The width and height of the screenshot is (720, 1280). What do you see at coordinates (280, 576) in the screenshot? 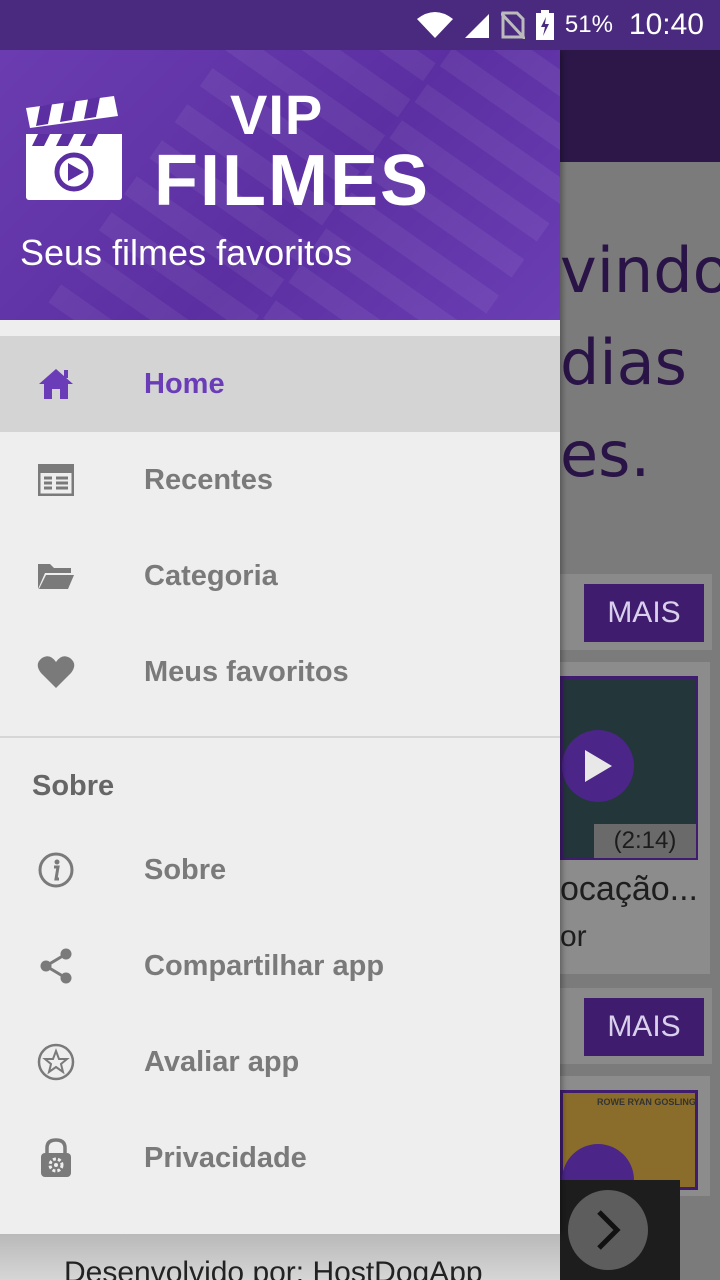
I see `menu-item-categoria: Categoria` at bounding box center [280, 576].